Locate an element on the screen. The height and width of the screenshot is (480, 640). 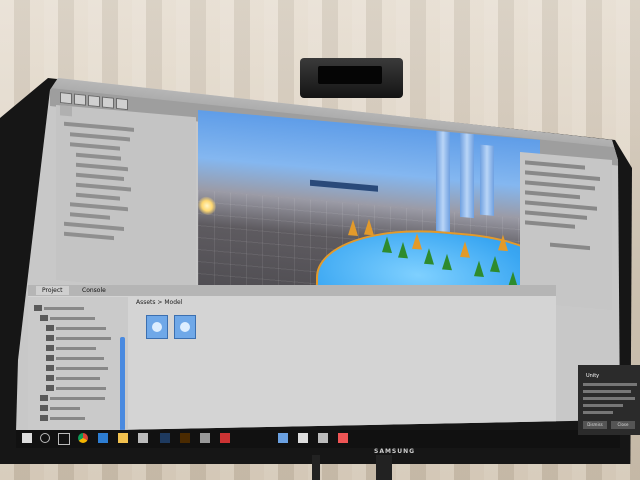
search-icon is located at coordinates (45, 438).